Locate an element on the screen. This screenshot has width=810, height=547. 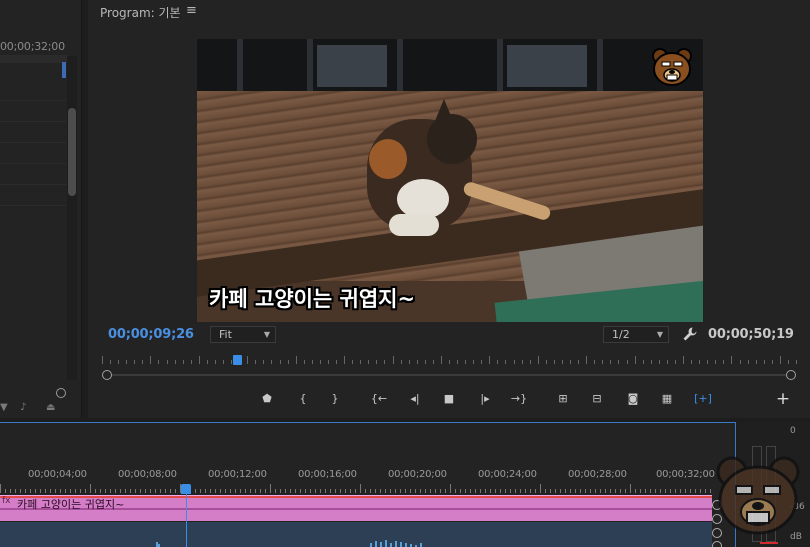
wrench-icon is located at coordinates (690, 334).